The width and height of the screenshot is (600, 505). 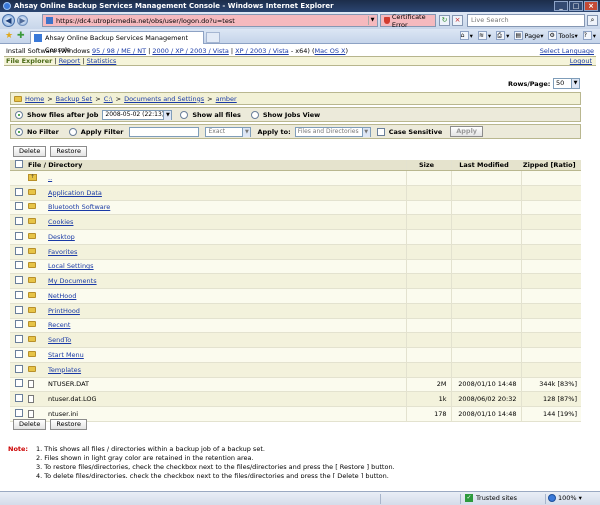 I want to click on folder-link: Favorites, so click(x=62, y=252).